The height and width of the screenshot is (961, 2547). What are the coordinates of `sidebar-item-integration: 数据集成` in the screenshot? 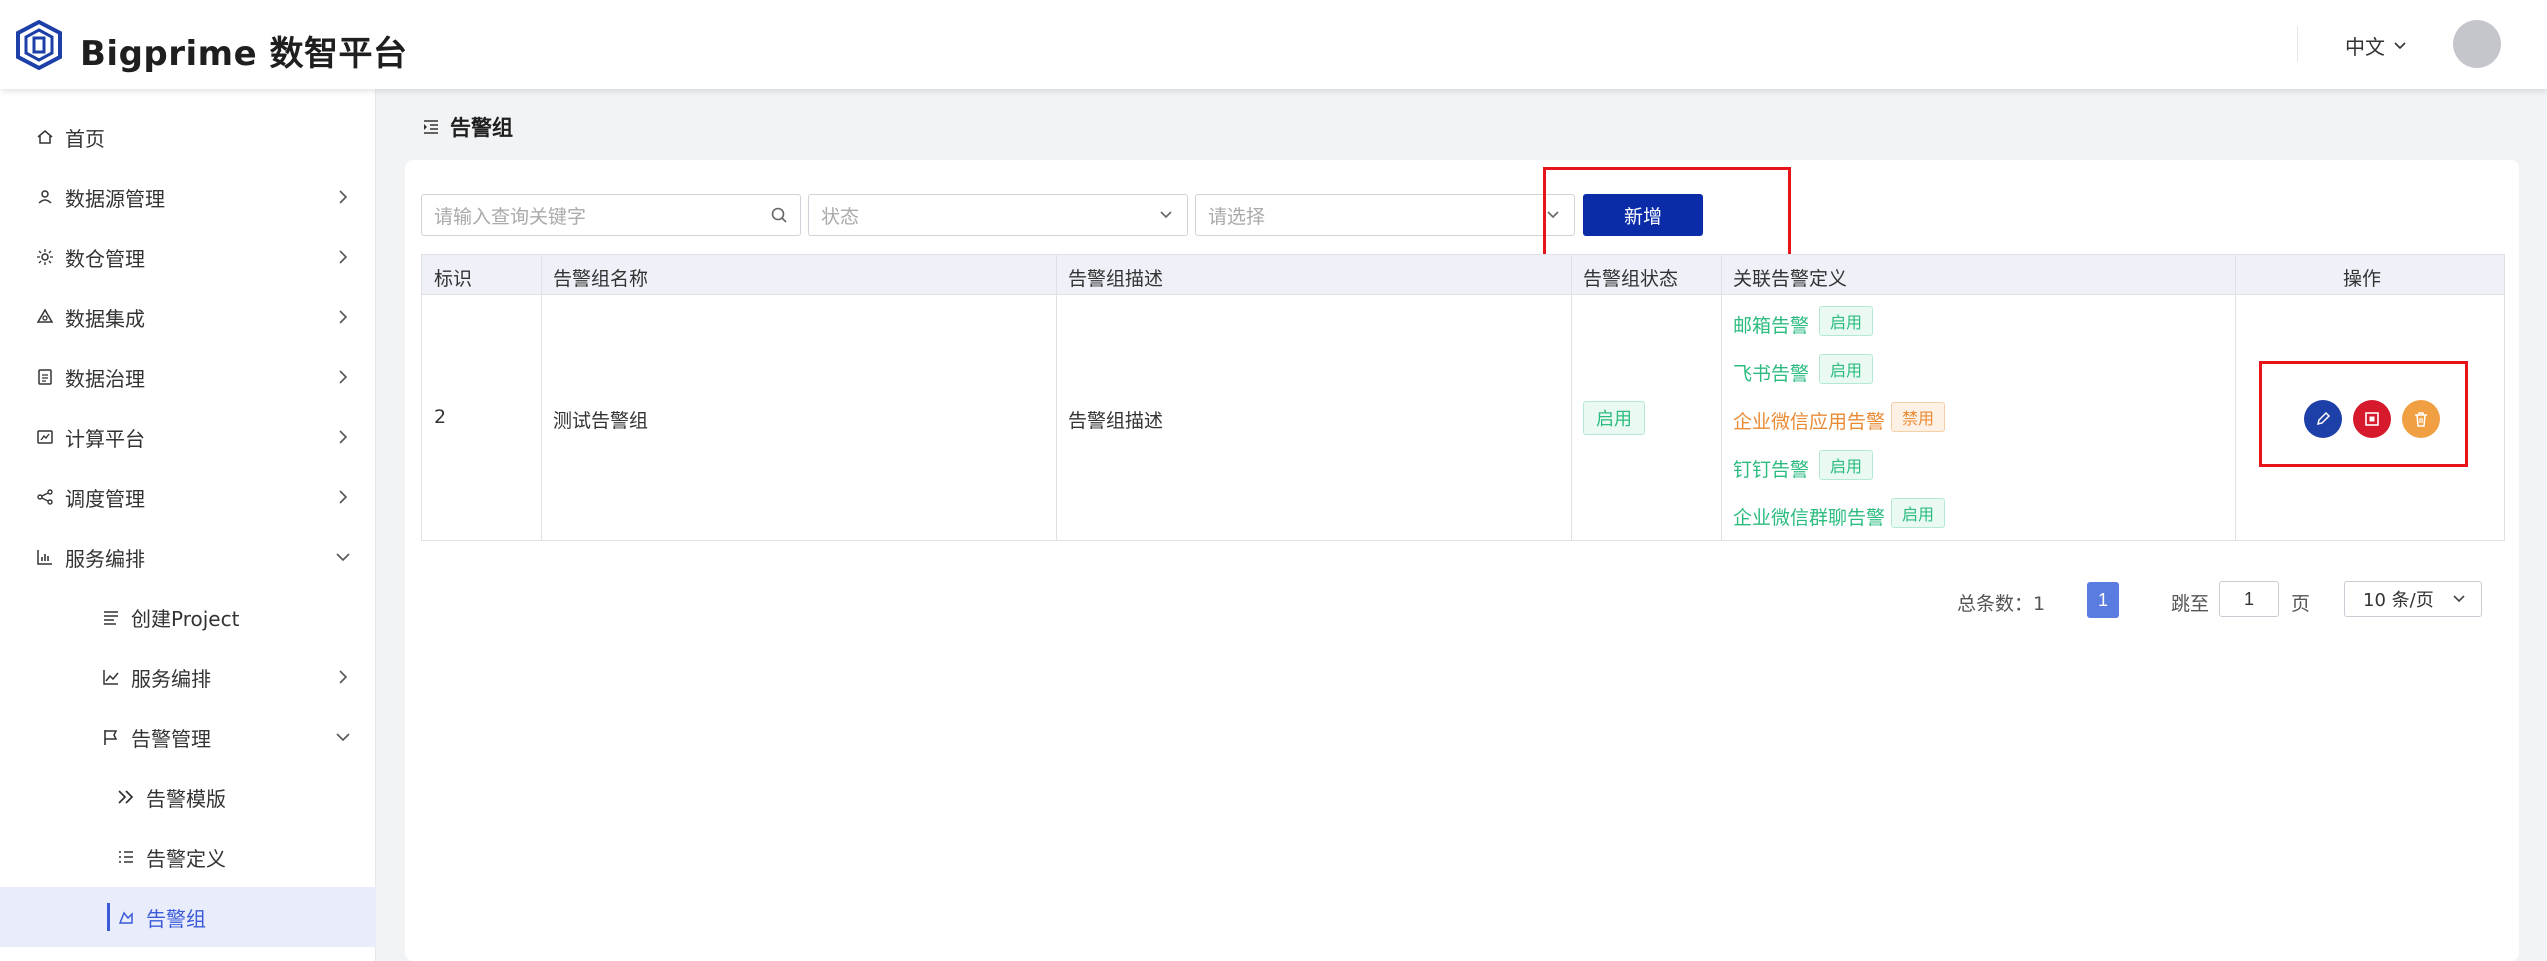 It's located at (188, 317).